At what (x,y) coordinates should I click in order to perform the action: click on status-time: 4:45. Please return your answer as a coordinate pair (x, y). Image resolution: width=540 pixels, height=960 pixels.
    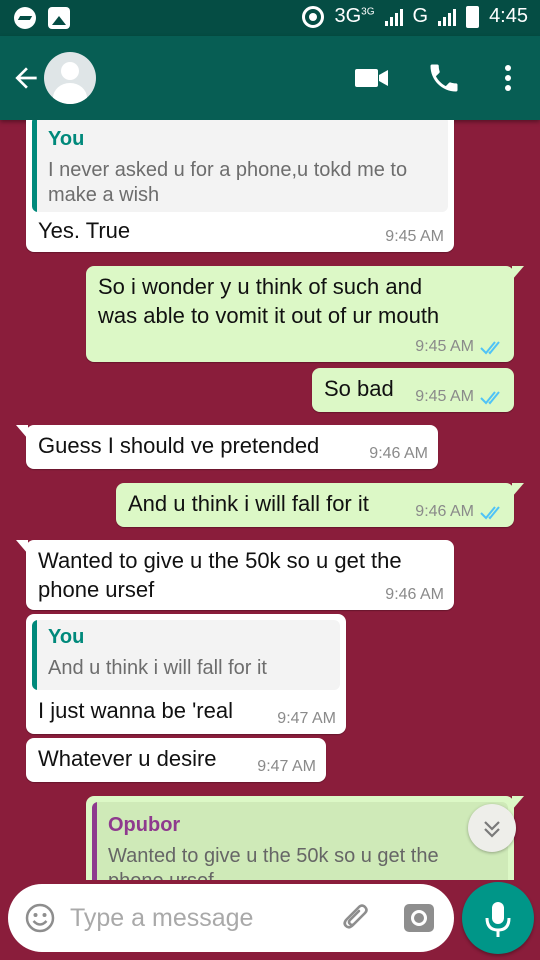
    Looking at the image, I should click on (508, 16).